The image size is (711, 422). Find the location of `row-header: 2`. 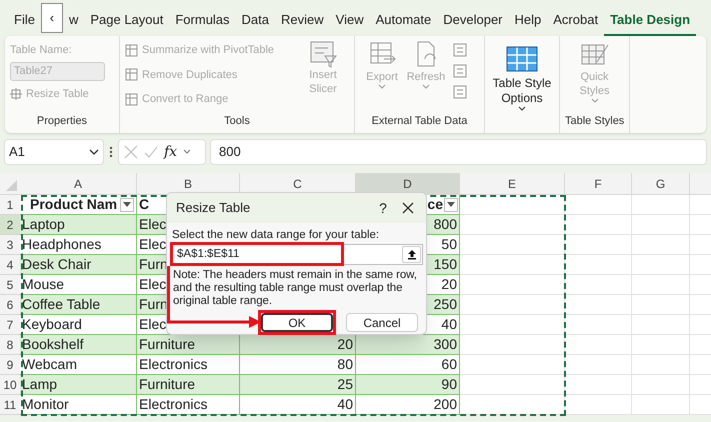

row-header: 2 is located at coordinates (10, 225).